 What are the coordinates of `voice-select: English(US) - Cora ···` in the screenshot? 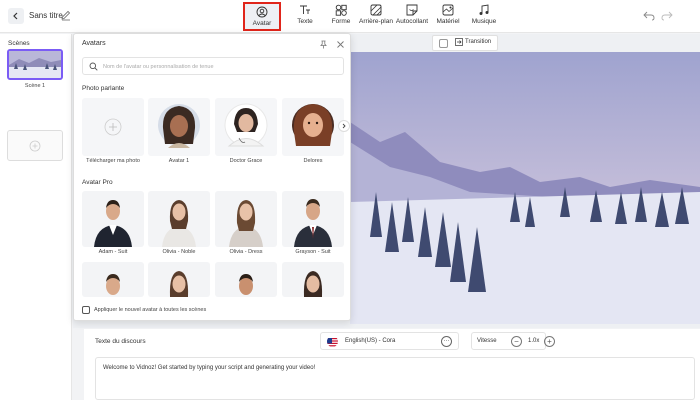 It's located at (389, 341).